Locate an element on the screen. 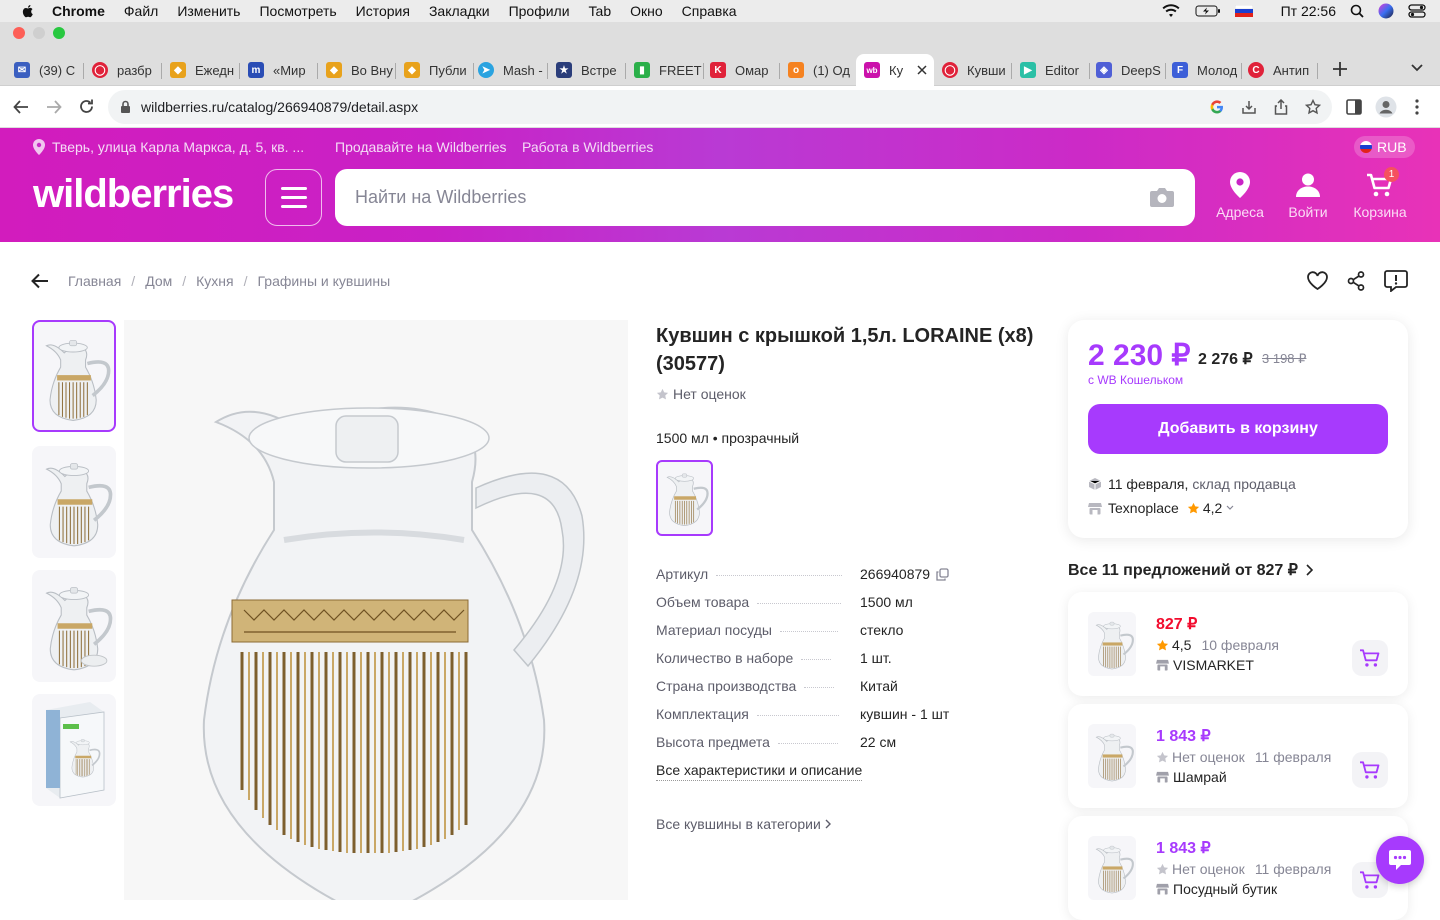 This screenshot has width=1440, height=920. menu-file: Файл is located at coordinates (141, 11).